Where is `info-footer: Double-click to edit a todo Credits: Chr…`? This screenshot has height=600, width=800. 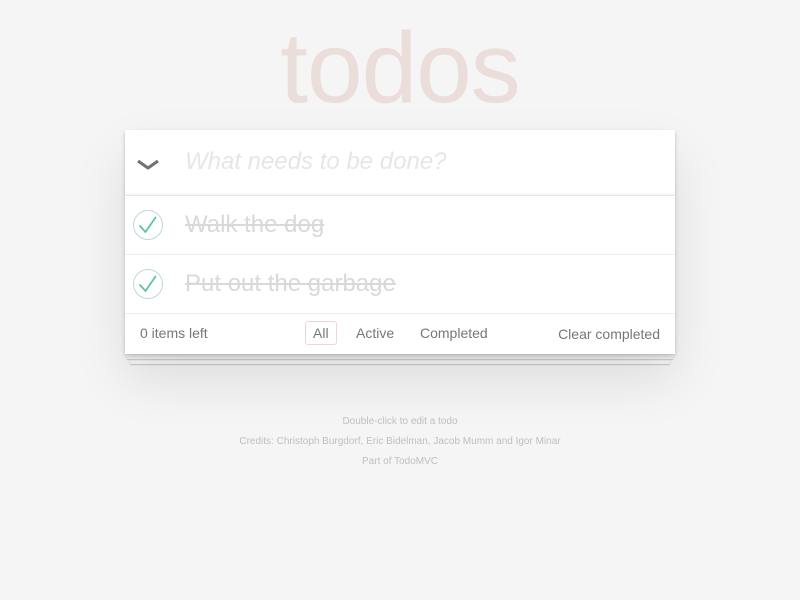 info-footer: Double-click to edit a todo Credits: Chr… is located at coordinates (400, 442).